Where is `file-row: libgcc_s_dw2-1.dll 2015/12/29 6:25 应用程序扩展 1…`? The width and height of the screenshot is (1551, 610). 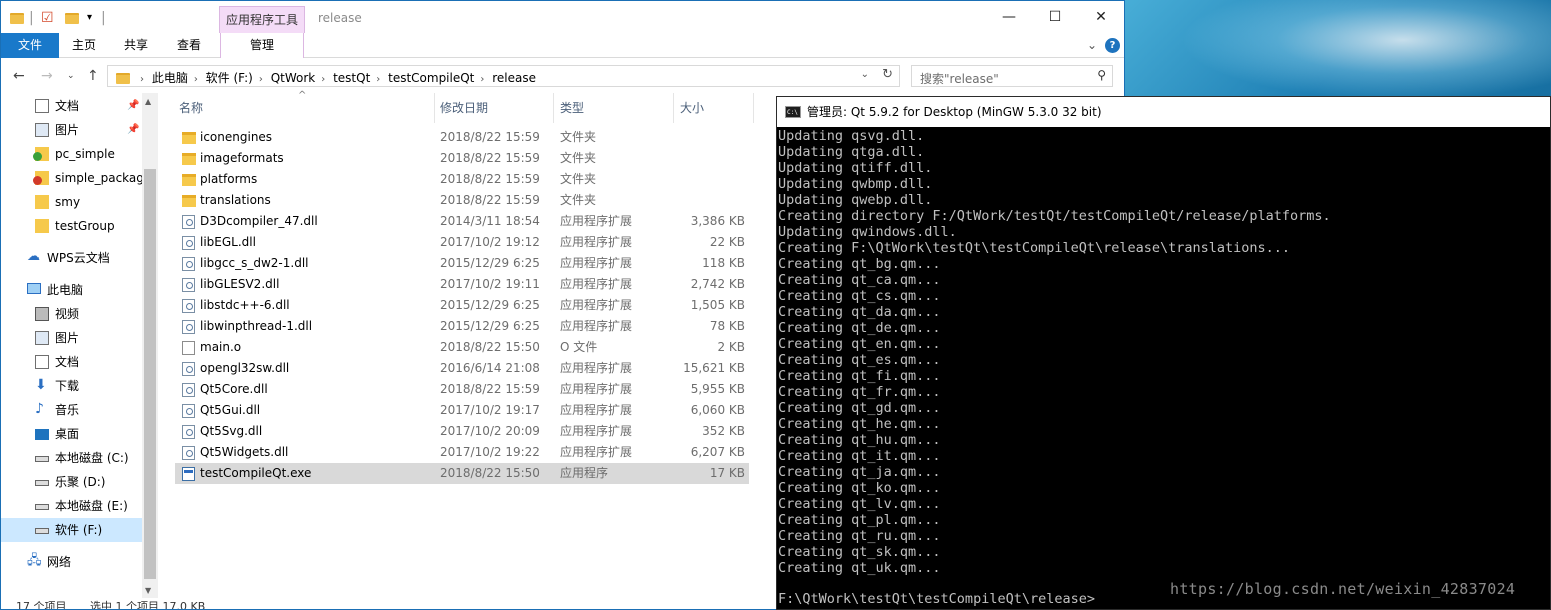
file-row: libgcc_s_dw2-1.dll 2015/12/29 6:25 应用程序扩展 1… is located at coordinates (462, 263).